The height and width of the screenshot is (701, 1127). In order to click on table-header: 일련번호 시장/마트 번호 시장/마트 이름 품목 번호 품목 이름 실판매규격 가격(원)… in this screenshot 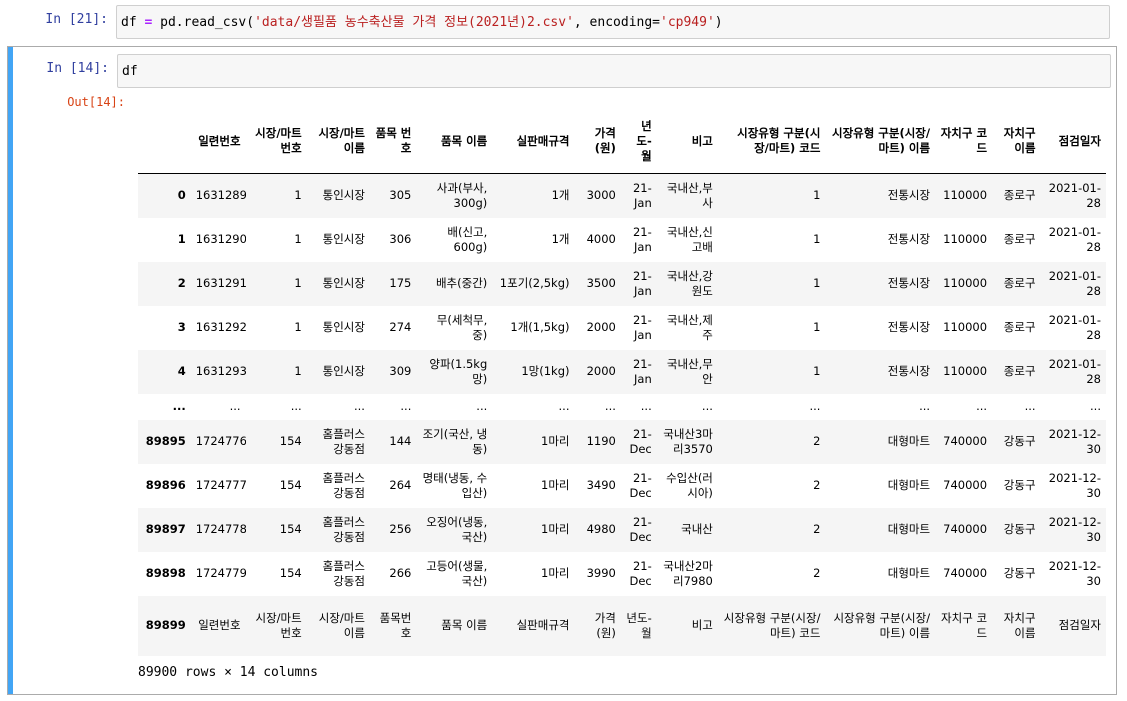, I will do `click(622, 141)`.